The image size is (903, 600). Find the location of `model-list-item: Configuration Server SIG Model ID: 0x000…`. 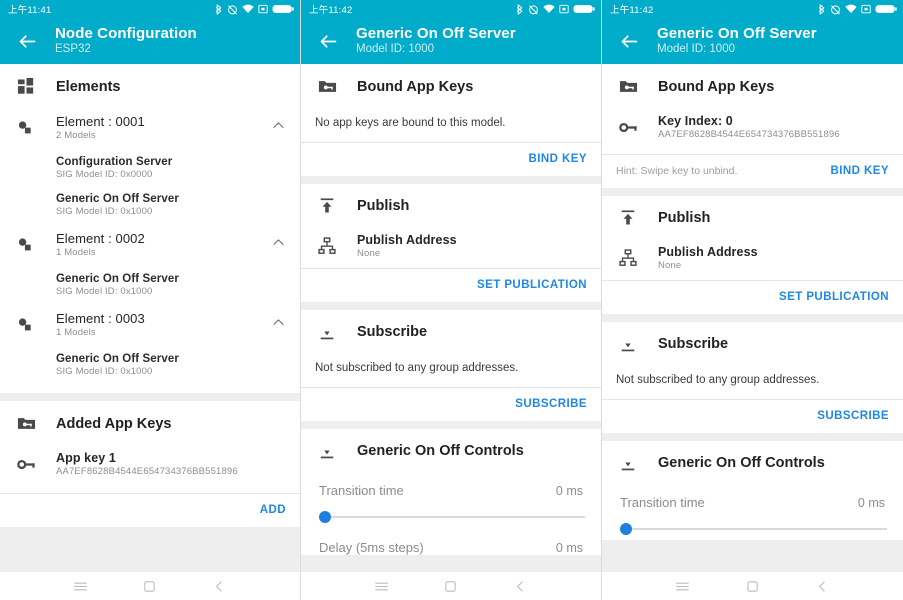

model-list-item: Configuration Server SIG Model ID: 0x000… is located at coordinates (150, 168).